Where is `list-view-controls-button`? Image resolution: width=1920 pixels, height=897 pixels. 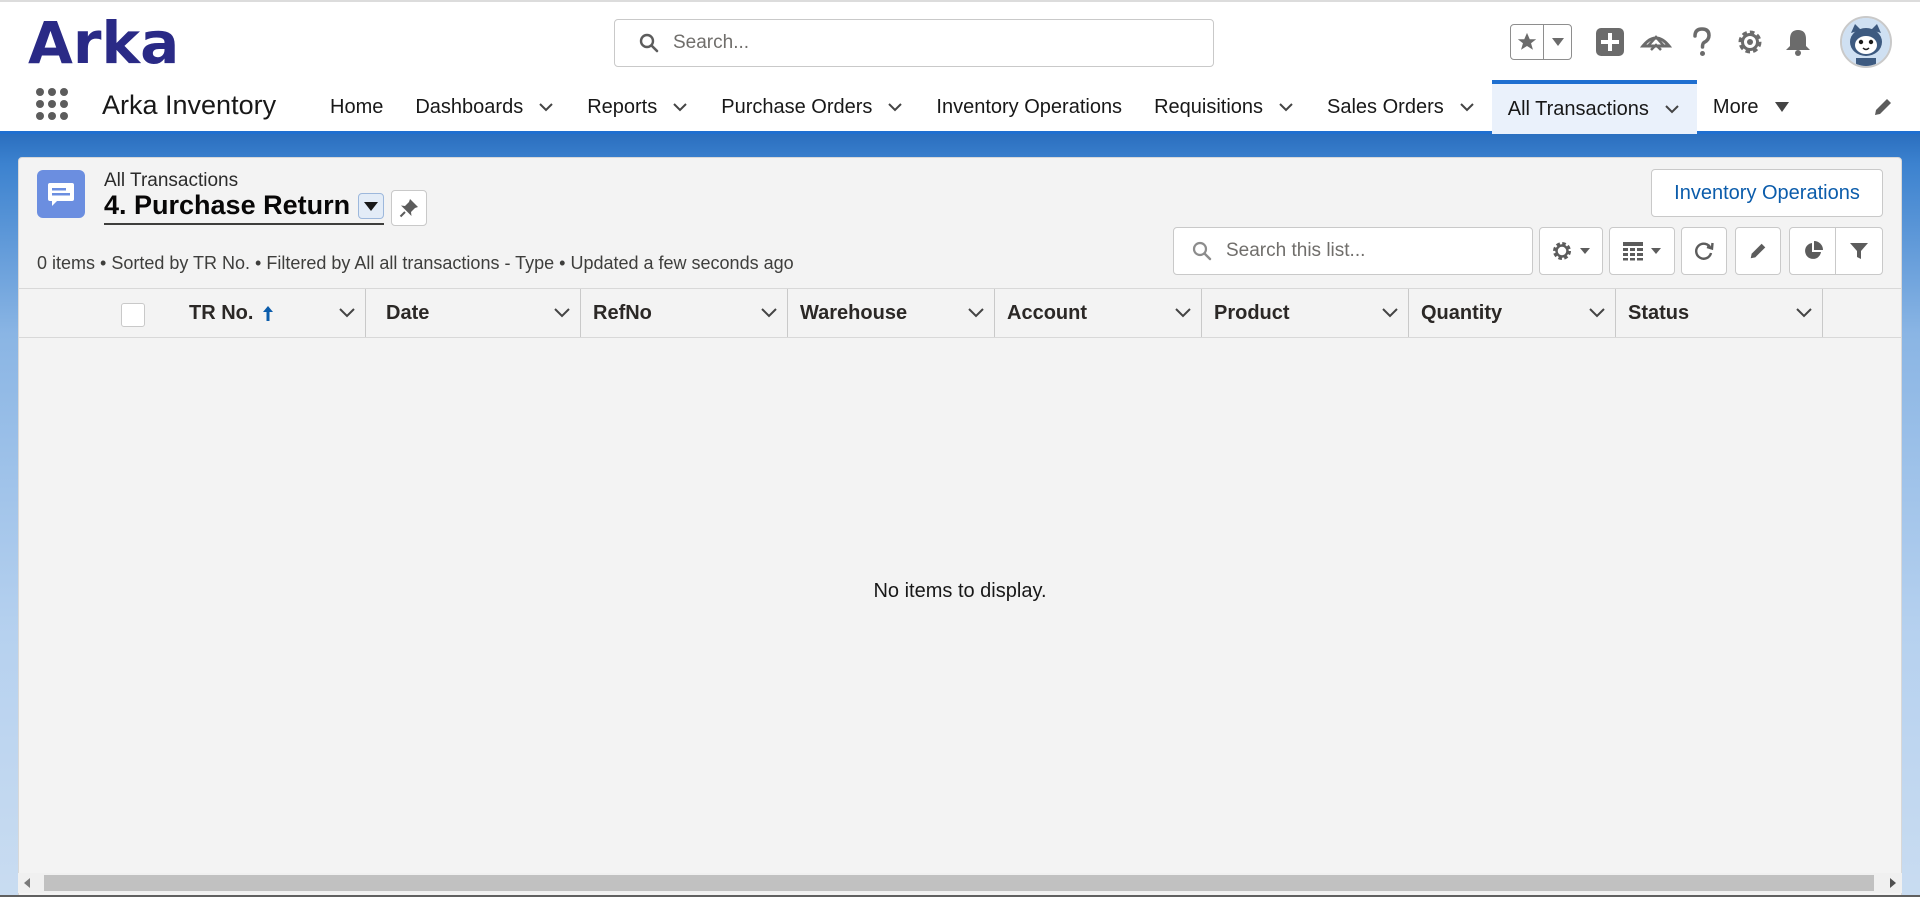
list-view-controls-button is located at coordinates (1571, 251).